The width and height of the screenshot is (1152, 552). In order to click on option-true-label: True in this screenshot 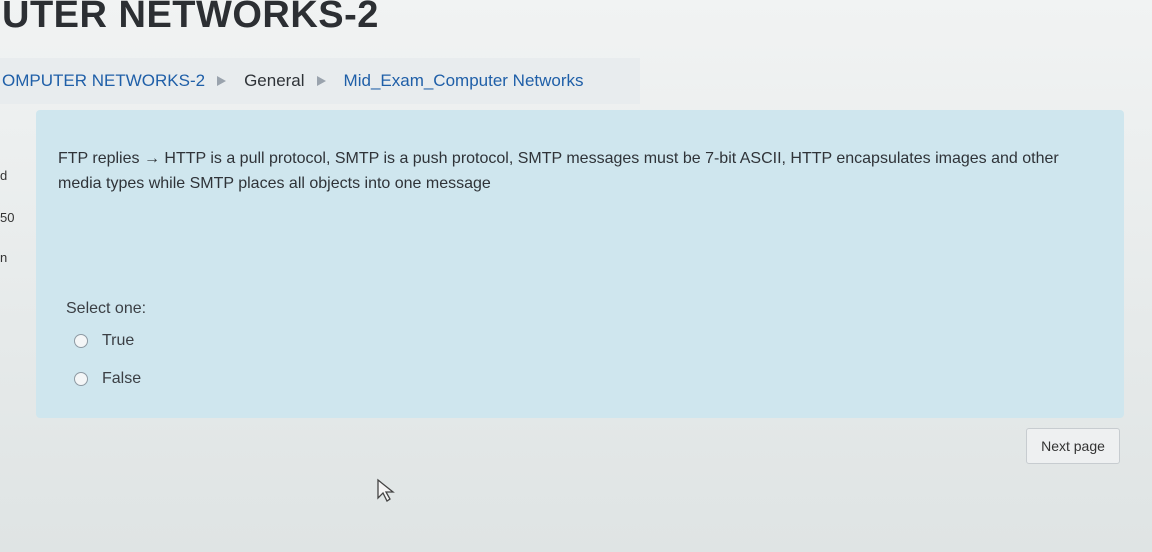, I will do `click(118, 341)`.